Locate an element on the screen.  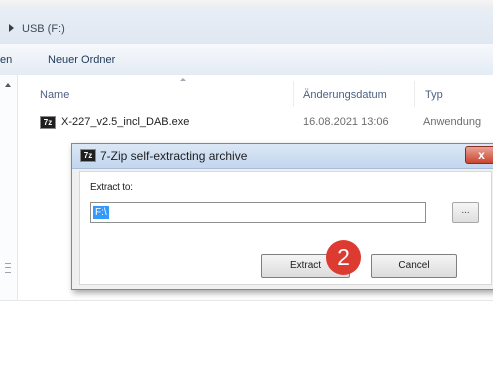
column-date: Änderungsdatum is located at coordinates (345, 95).